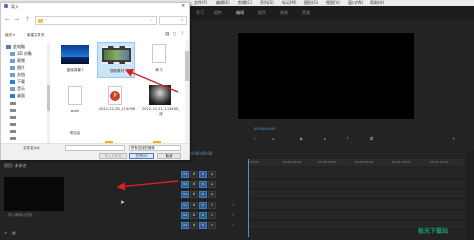 This screenshot has width=474, height=240. I want to click on scroll-thumb, so click(187, 66).